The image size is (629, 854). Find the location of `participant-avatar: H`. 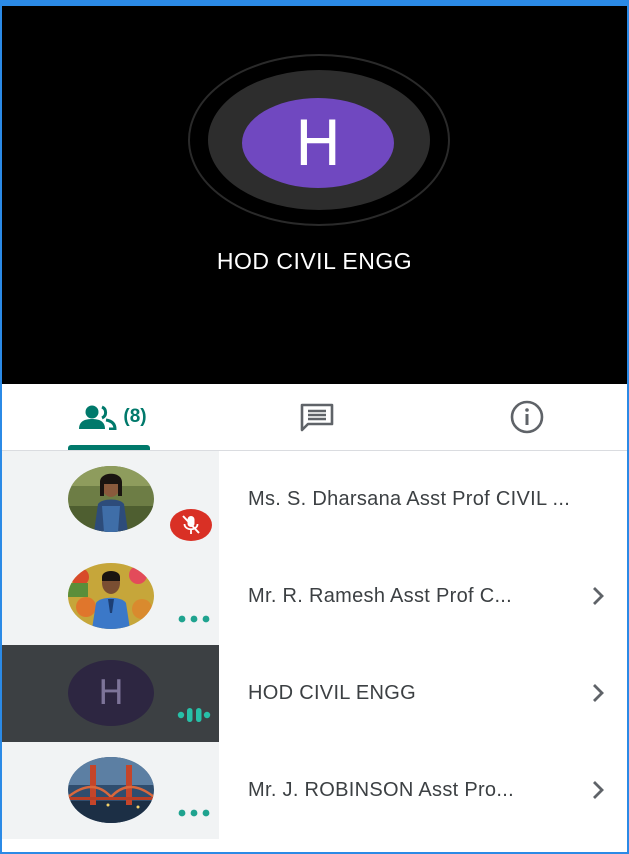

participant-avatar: H is located at coordinates (111, 693).